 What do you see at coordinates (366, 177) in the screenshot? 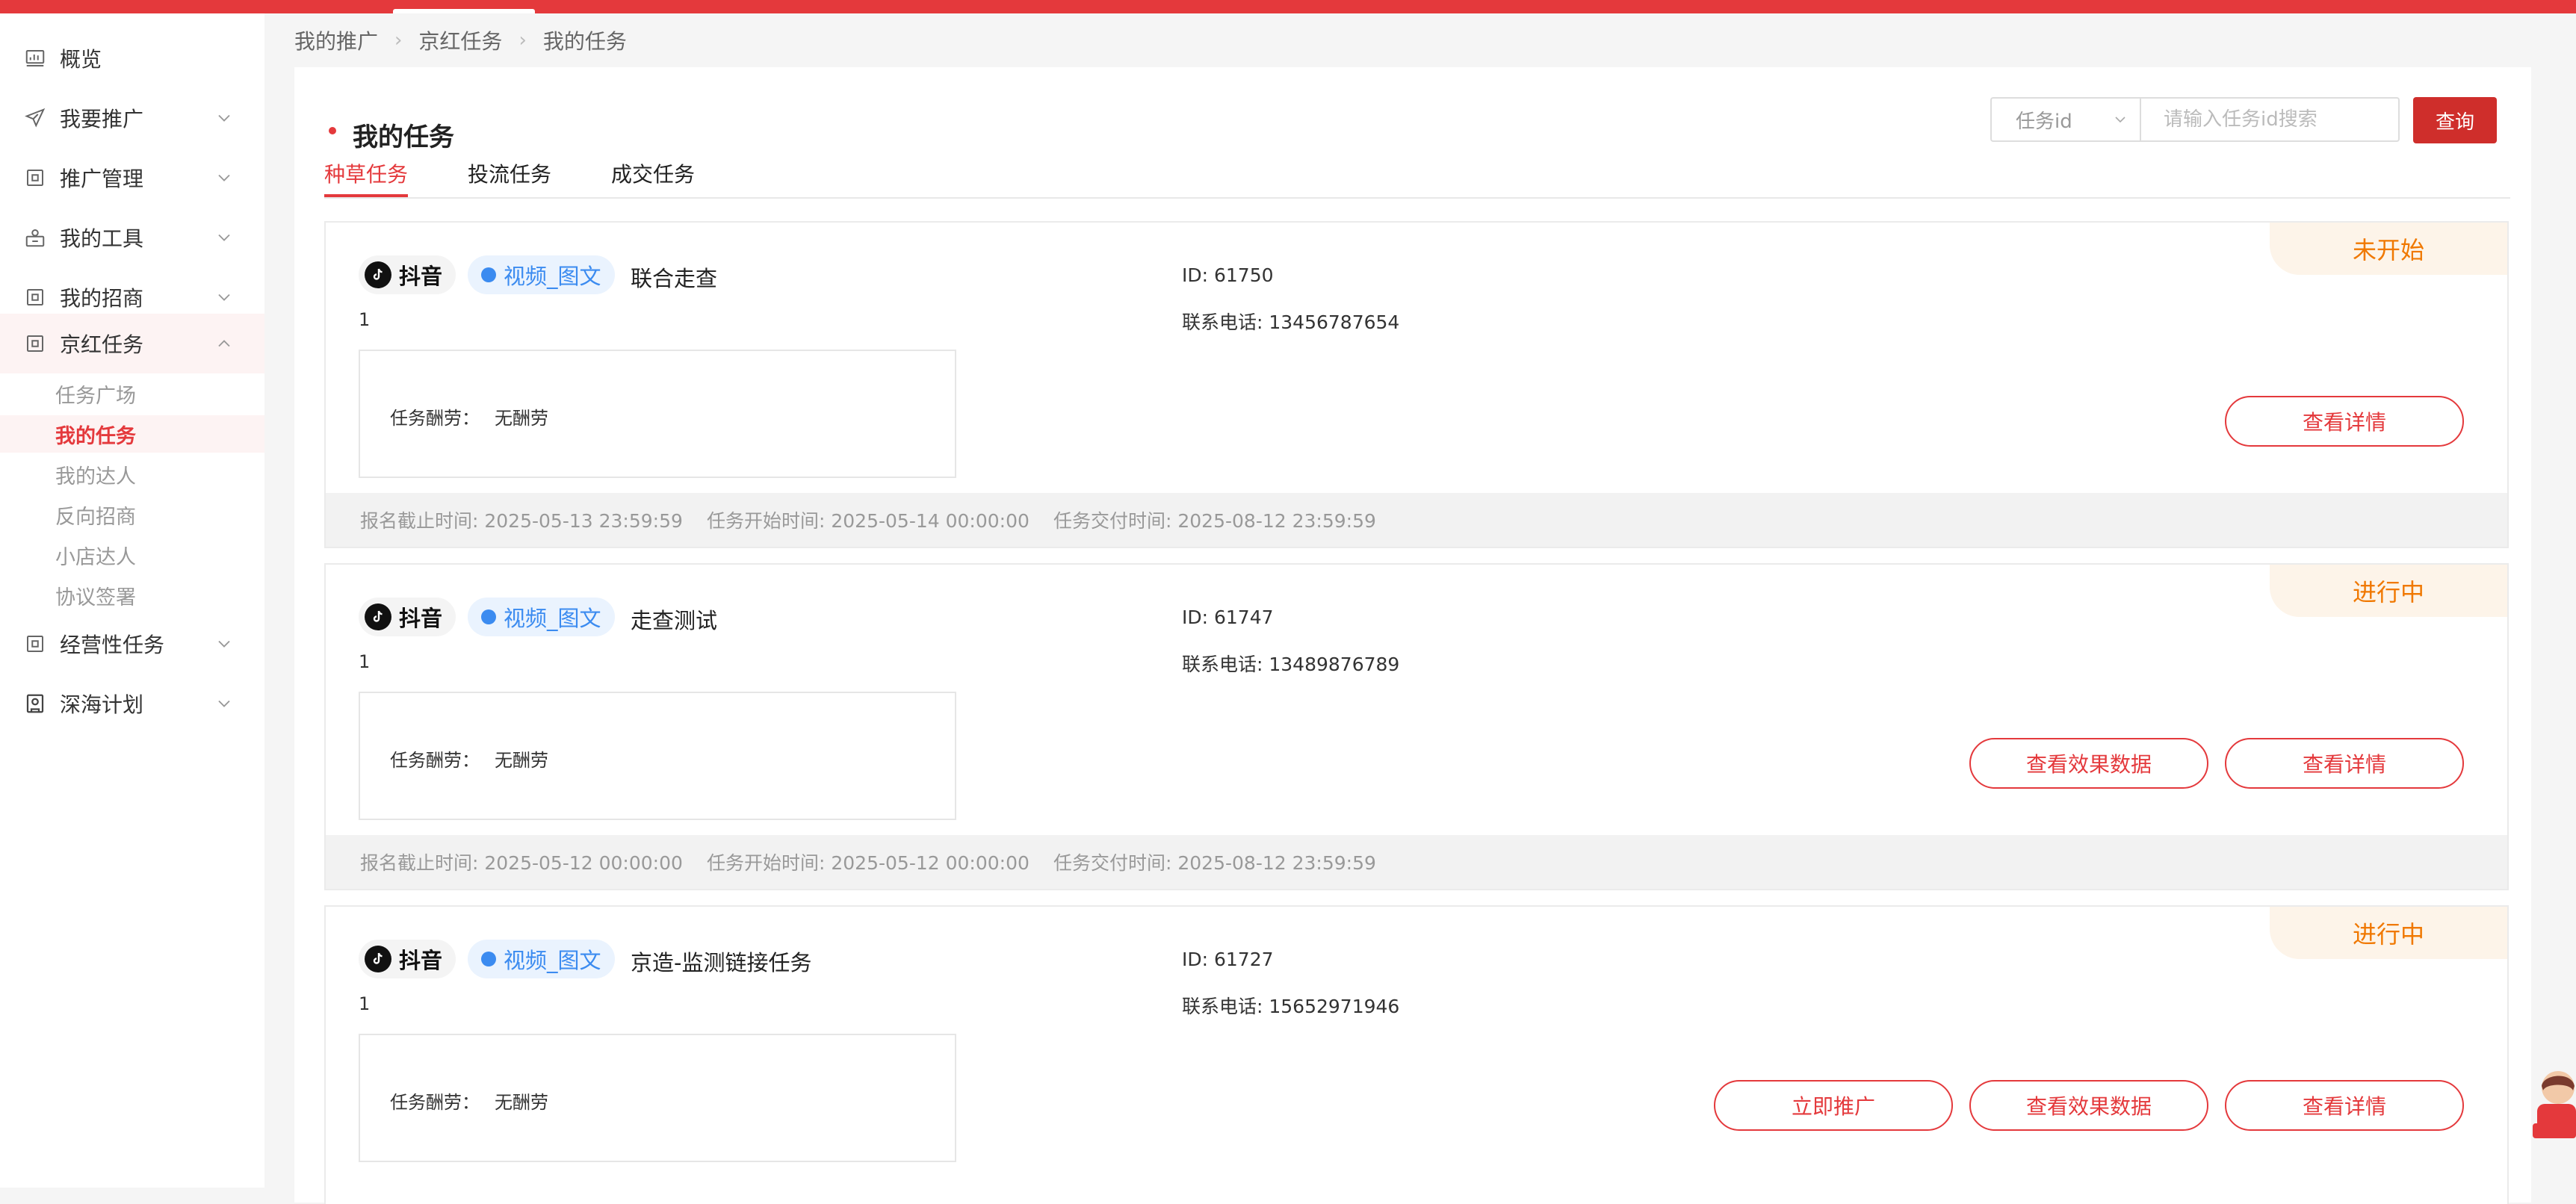
I see `tab-seeding: 种草任务` at bounding box center [366, 177].